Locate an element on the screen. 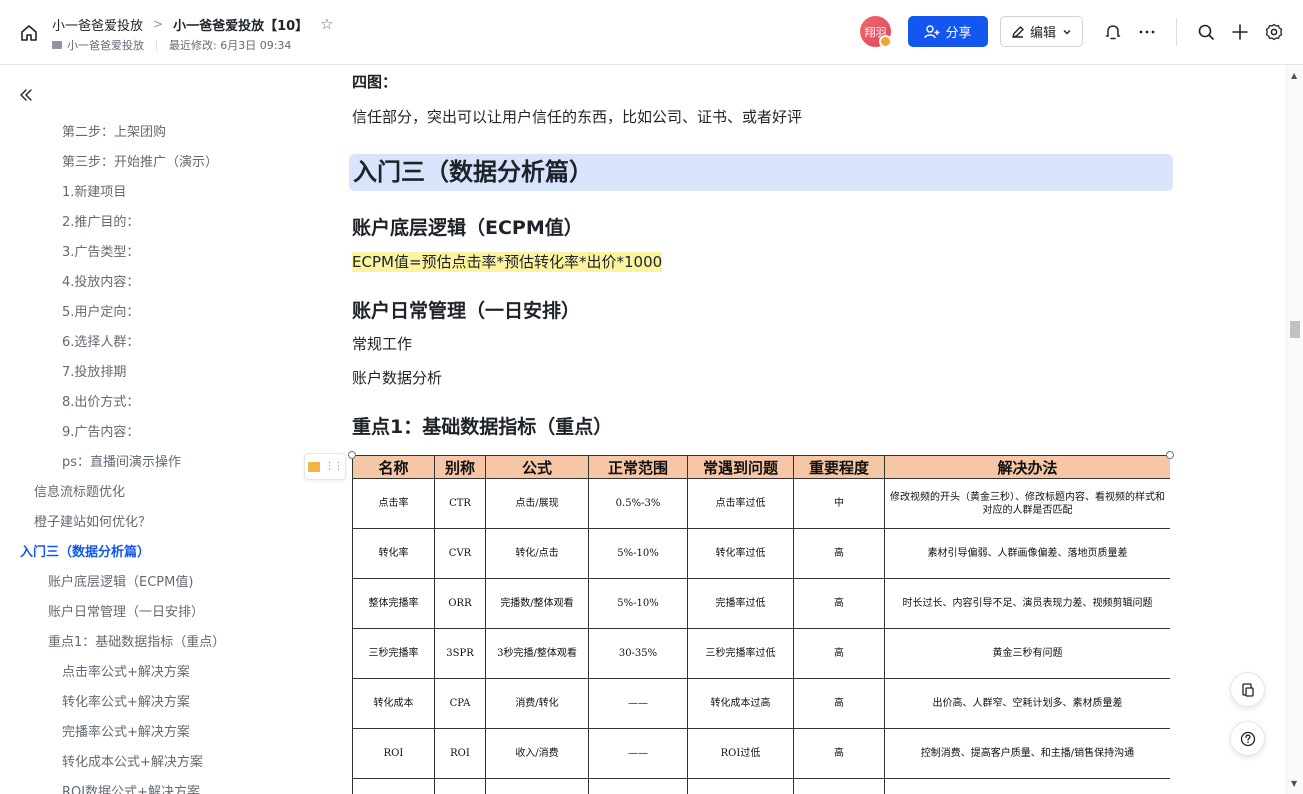 The image size is (1303, 794). plus-icon is located at coordinates (1240, 32).